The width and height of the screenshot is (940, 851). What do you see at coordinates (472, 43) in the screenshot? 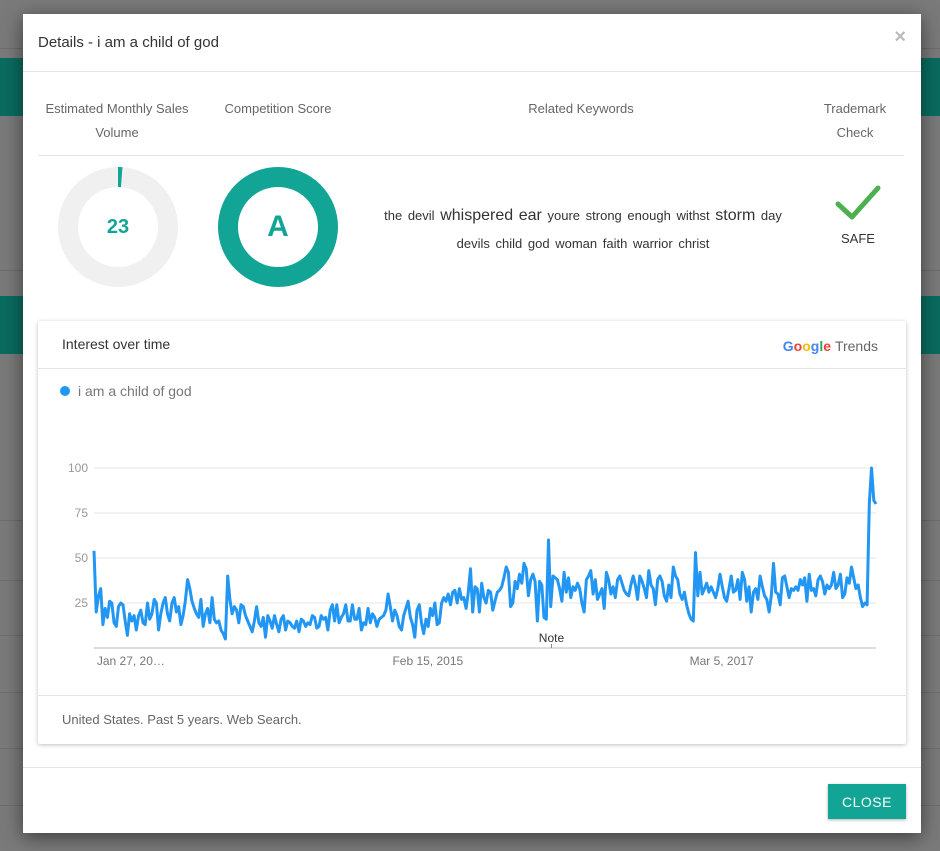
I see `modal-header: Details - i am a child of god ×` at bounding box center [472, 43].